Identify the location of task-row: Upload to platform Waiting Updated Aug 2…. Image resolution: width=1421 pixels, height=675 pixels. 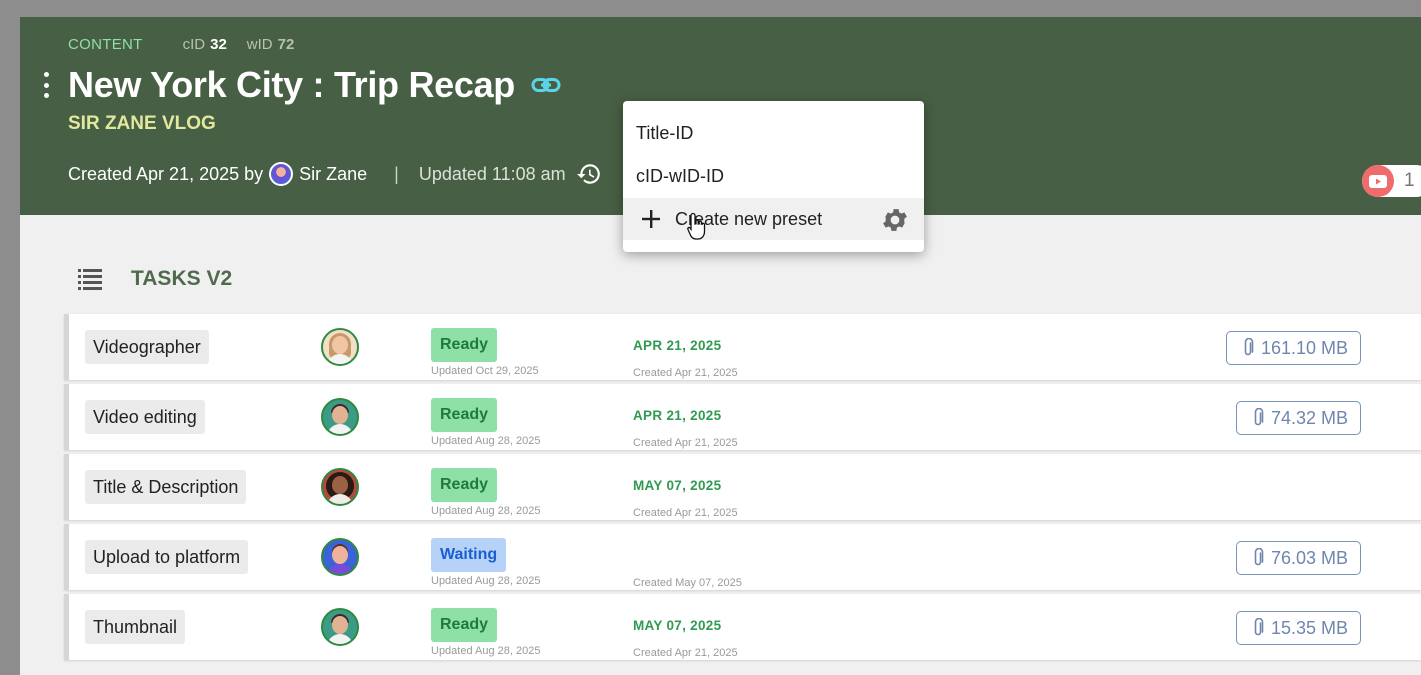
(742, 557).